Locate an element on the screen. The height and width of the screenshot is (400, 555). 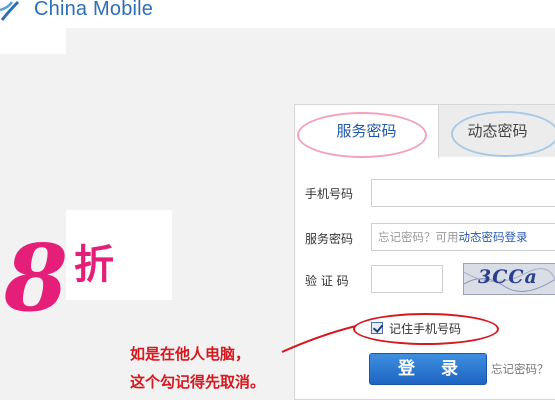
login-tabs: 服务密码 动态密码 is located at coordinates (425, 131).